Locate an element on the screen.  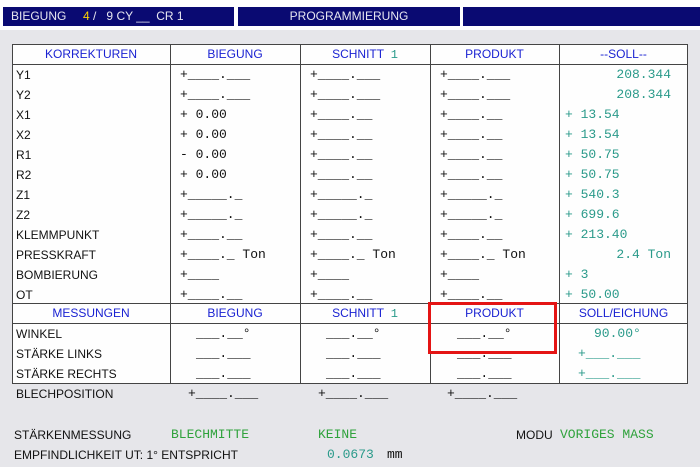
header-produkt: PRODUKT is located at coordinates (494, 54).